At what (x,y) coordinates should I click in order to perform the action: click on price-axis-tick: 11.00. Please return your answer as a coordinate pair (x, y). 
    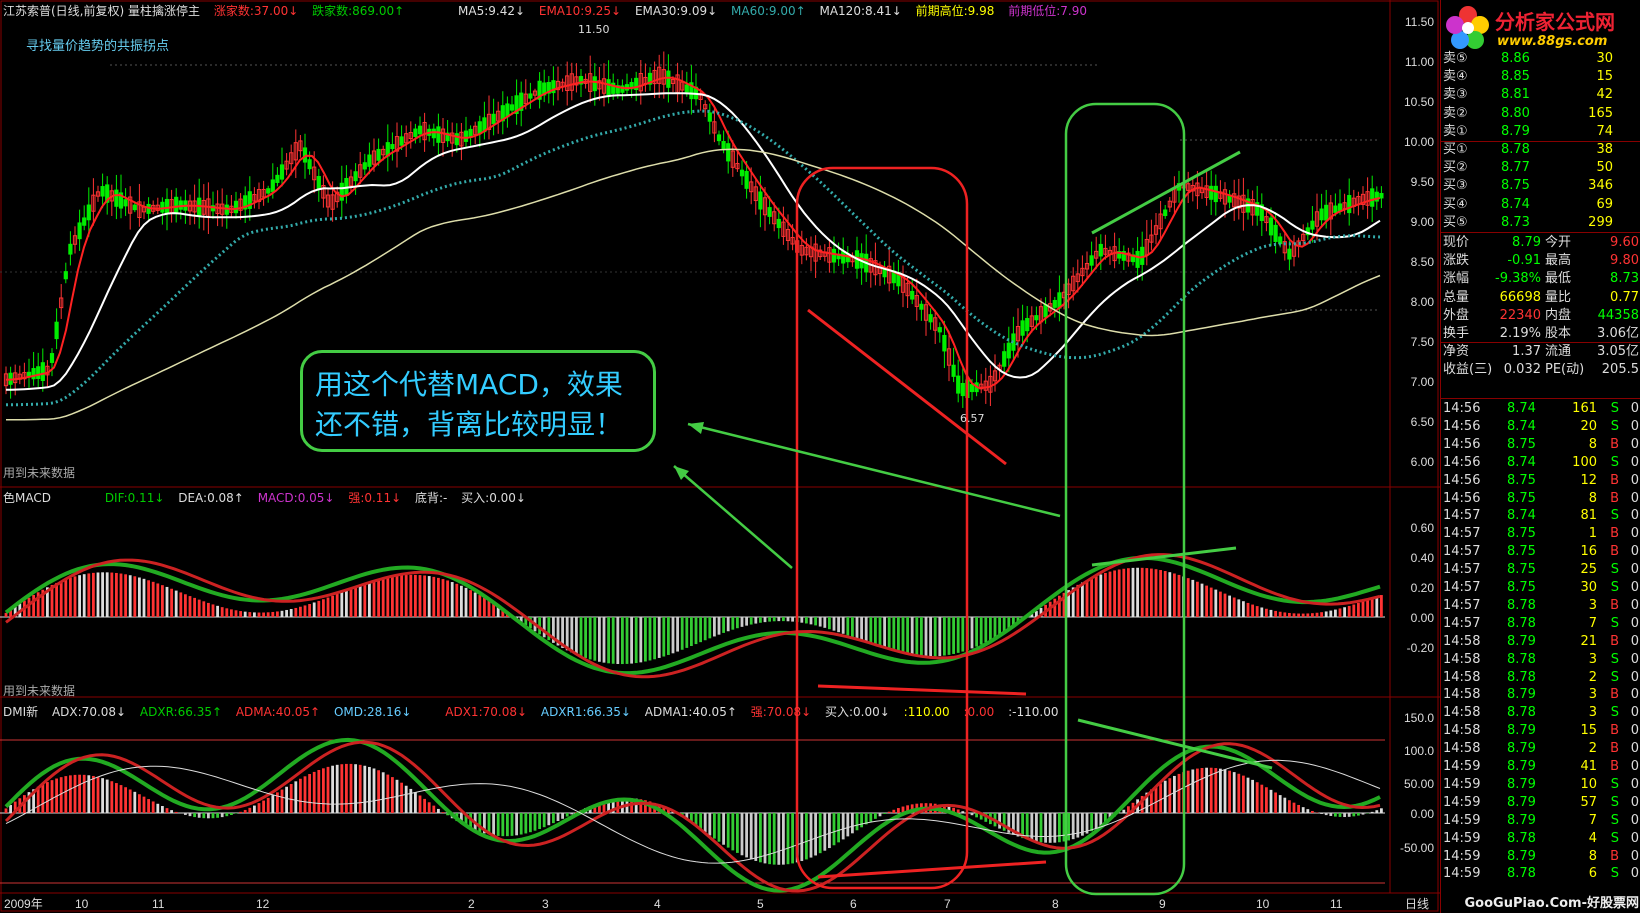
    Looking at the image, I should click on (1419, 62).